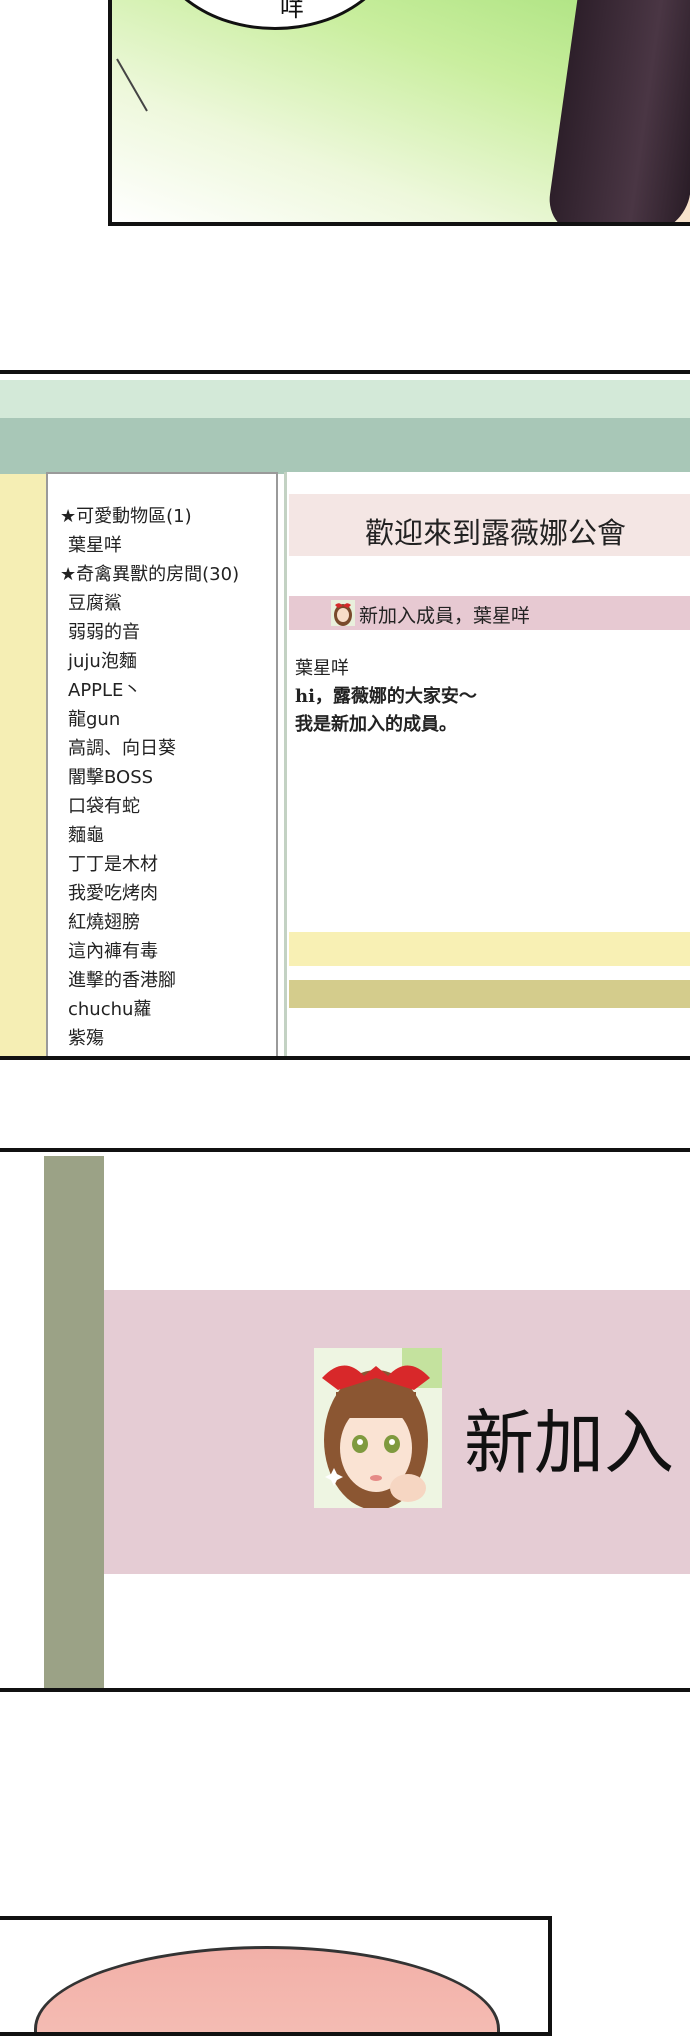  I want to click on post-line: hi，露薇娜的大家安～, so click(386, 696).